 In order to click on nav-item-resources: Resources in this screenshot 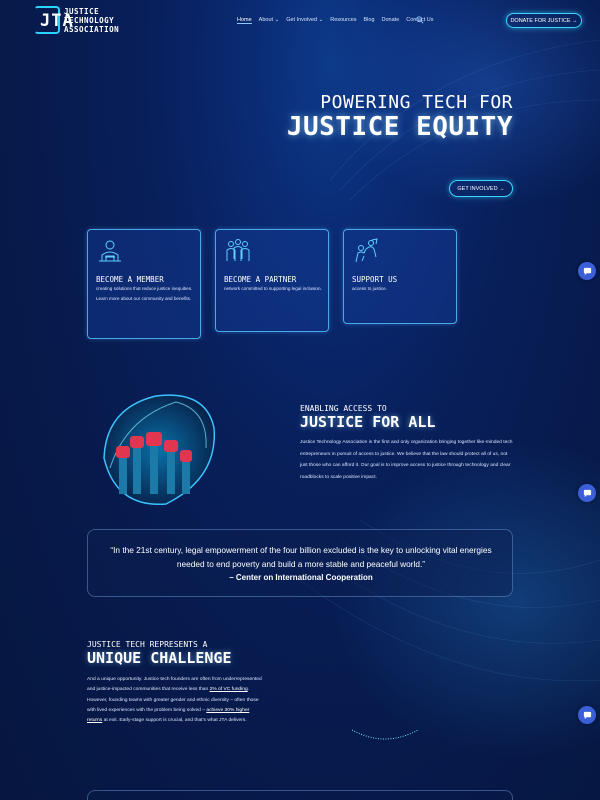, I will do `click(343, 20)`.